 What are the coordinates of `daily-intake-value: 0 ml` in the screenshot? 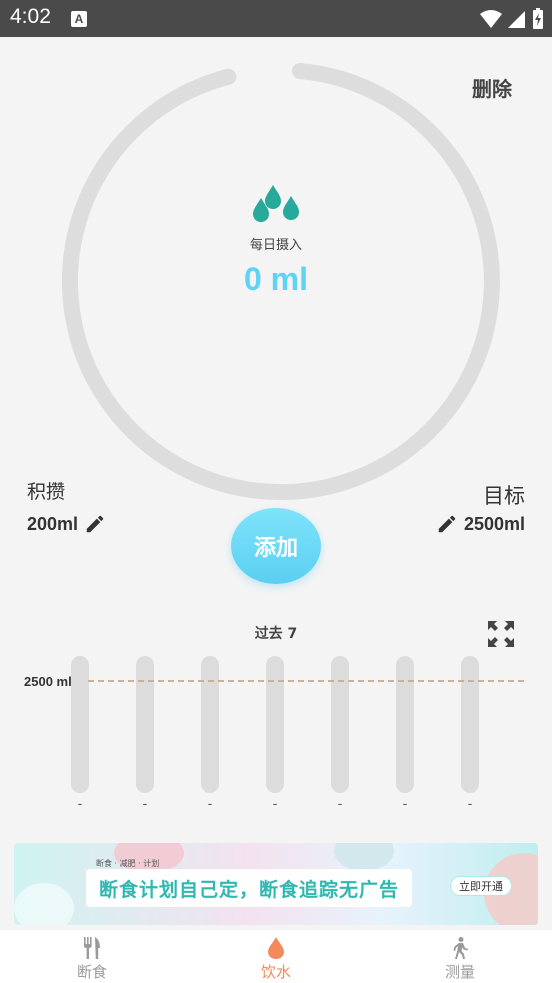 It's located at (276, 279).